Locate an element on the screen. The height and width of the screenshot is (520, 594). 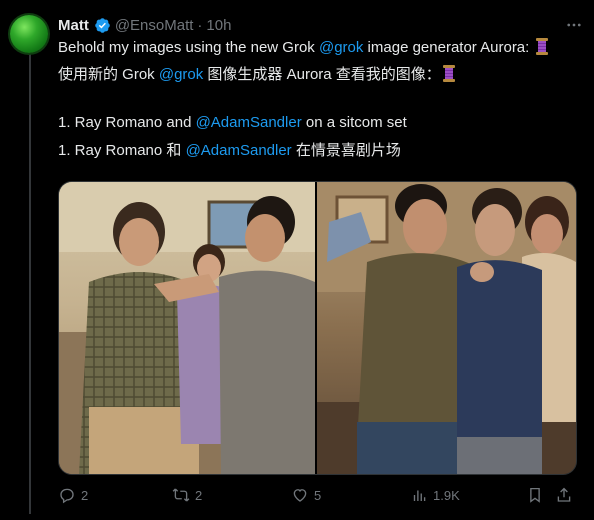
author-name: Matt is located at coordinates (73, 25).